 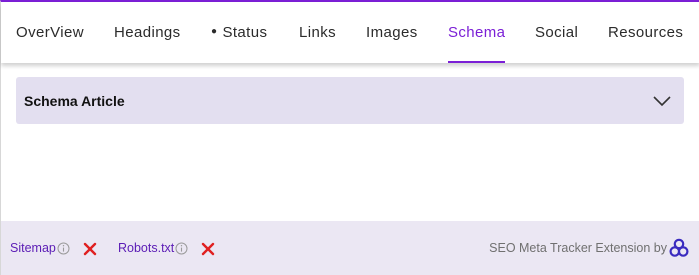 I want to click on tab-label: Social, so click(x=557, y=32).